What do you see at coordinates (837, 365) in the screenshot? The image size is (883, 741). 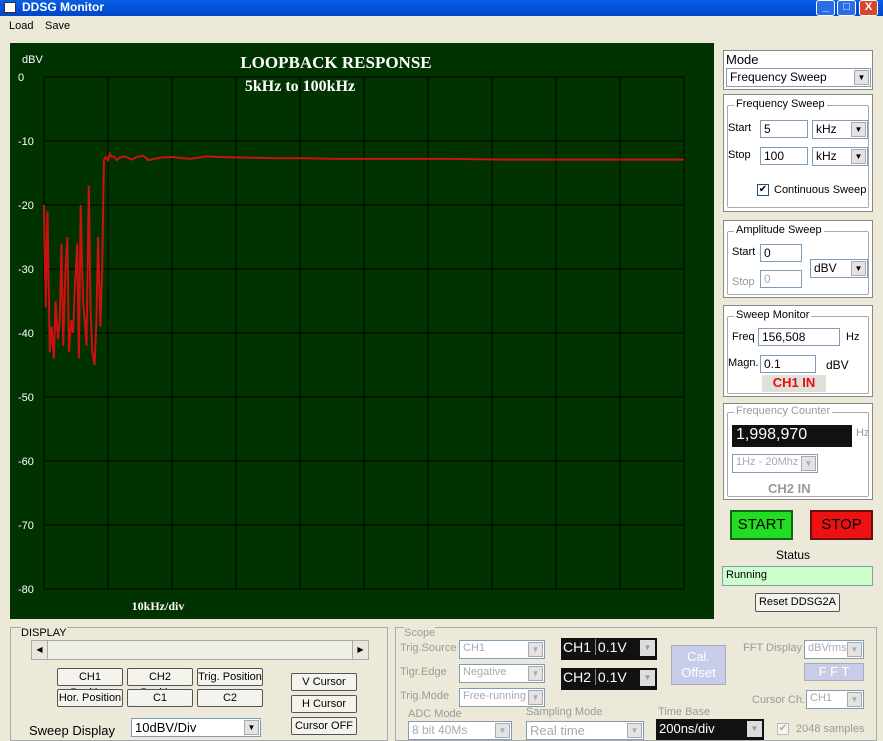 I see `magn-unit: dBV` at bounding box center [837, 365].